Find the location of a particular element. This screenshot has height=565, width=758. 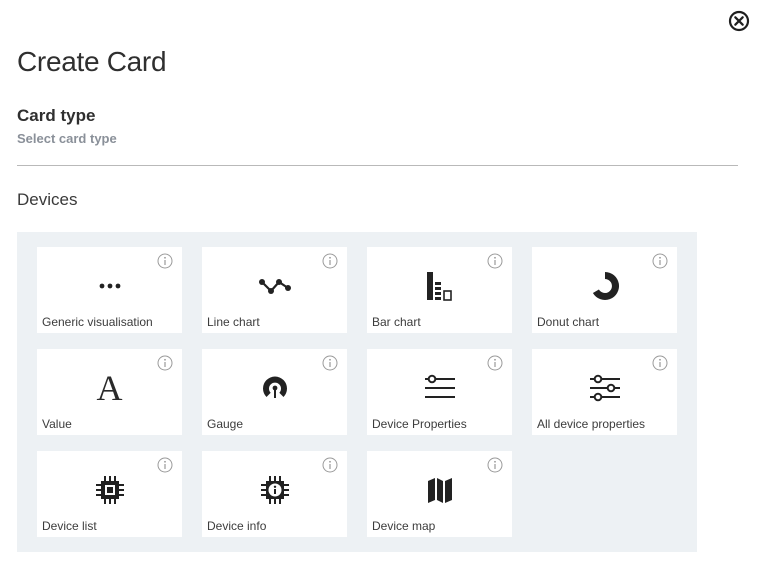

card-value: A Value is located at coordinates (109, 392).